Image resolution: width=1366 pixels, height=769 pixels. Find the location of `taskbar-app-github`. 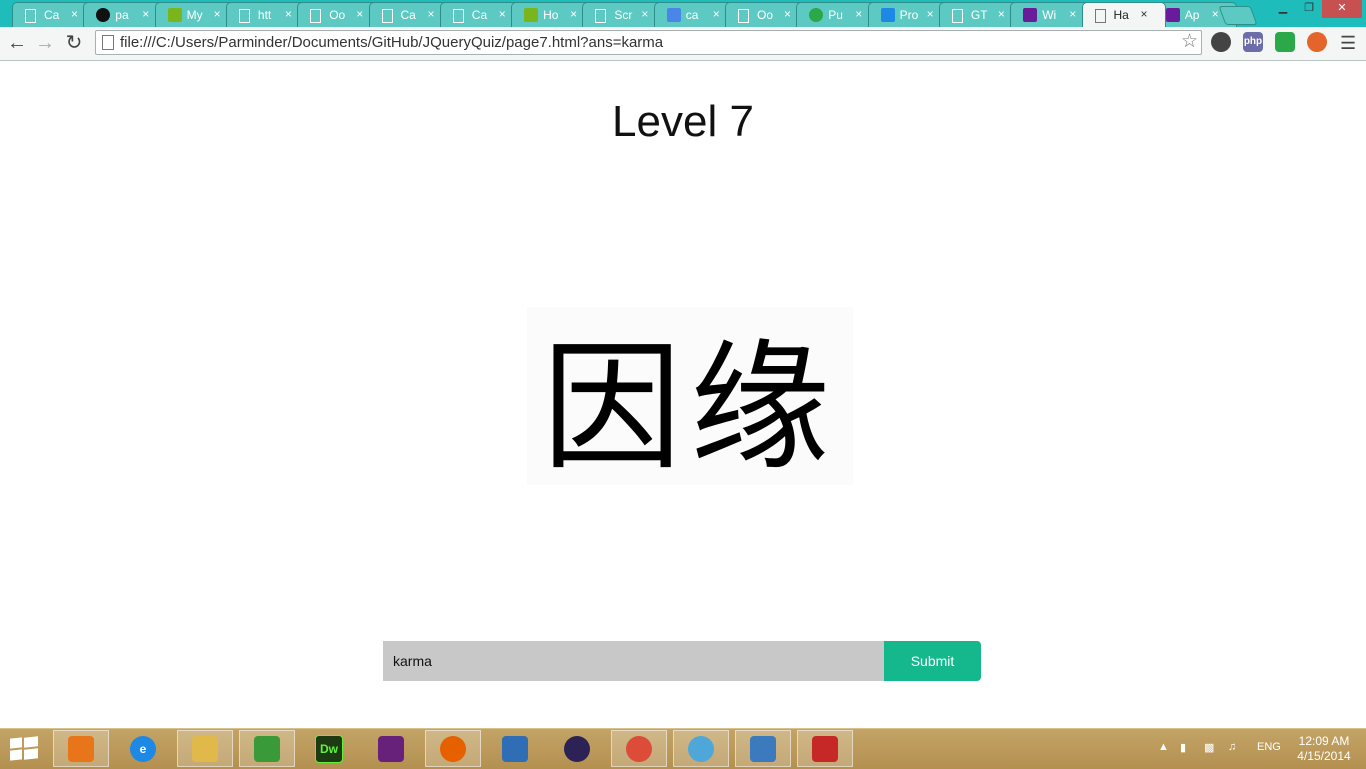

taskbar-app-github is located at coordinates (701, 748).